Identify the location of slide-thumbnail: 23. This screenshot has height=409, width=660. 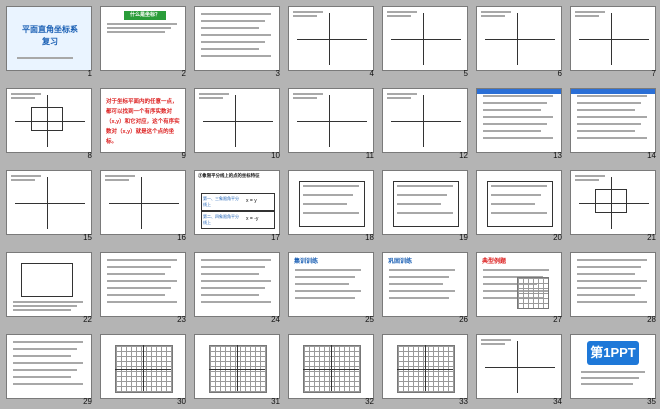
(143, 287).